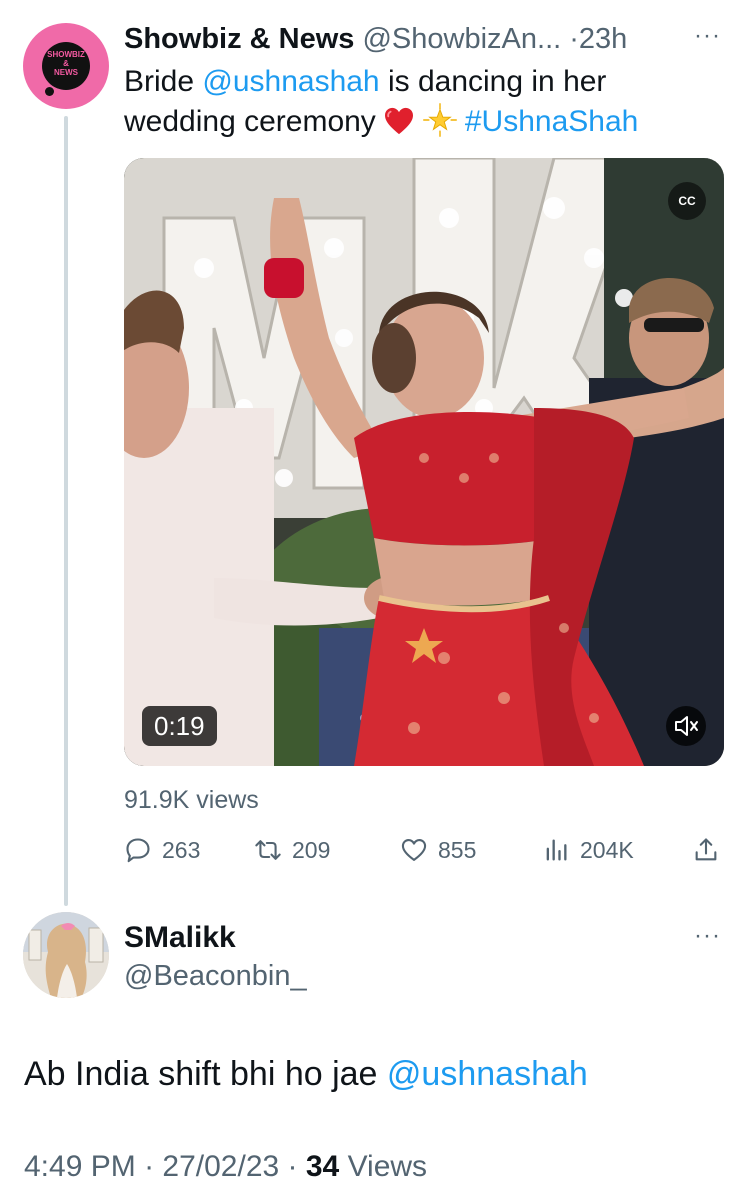  Describe the element at coordinates (322, 1166) in the screenshot. I see `reply-view-count: 34` at that location.